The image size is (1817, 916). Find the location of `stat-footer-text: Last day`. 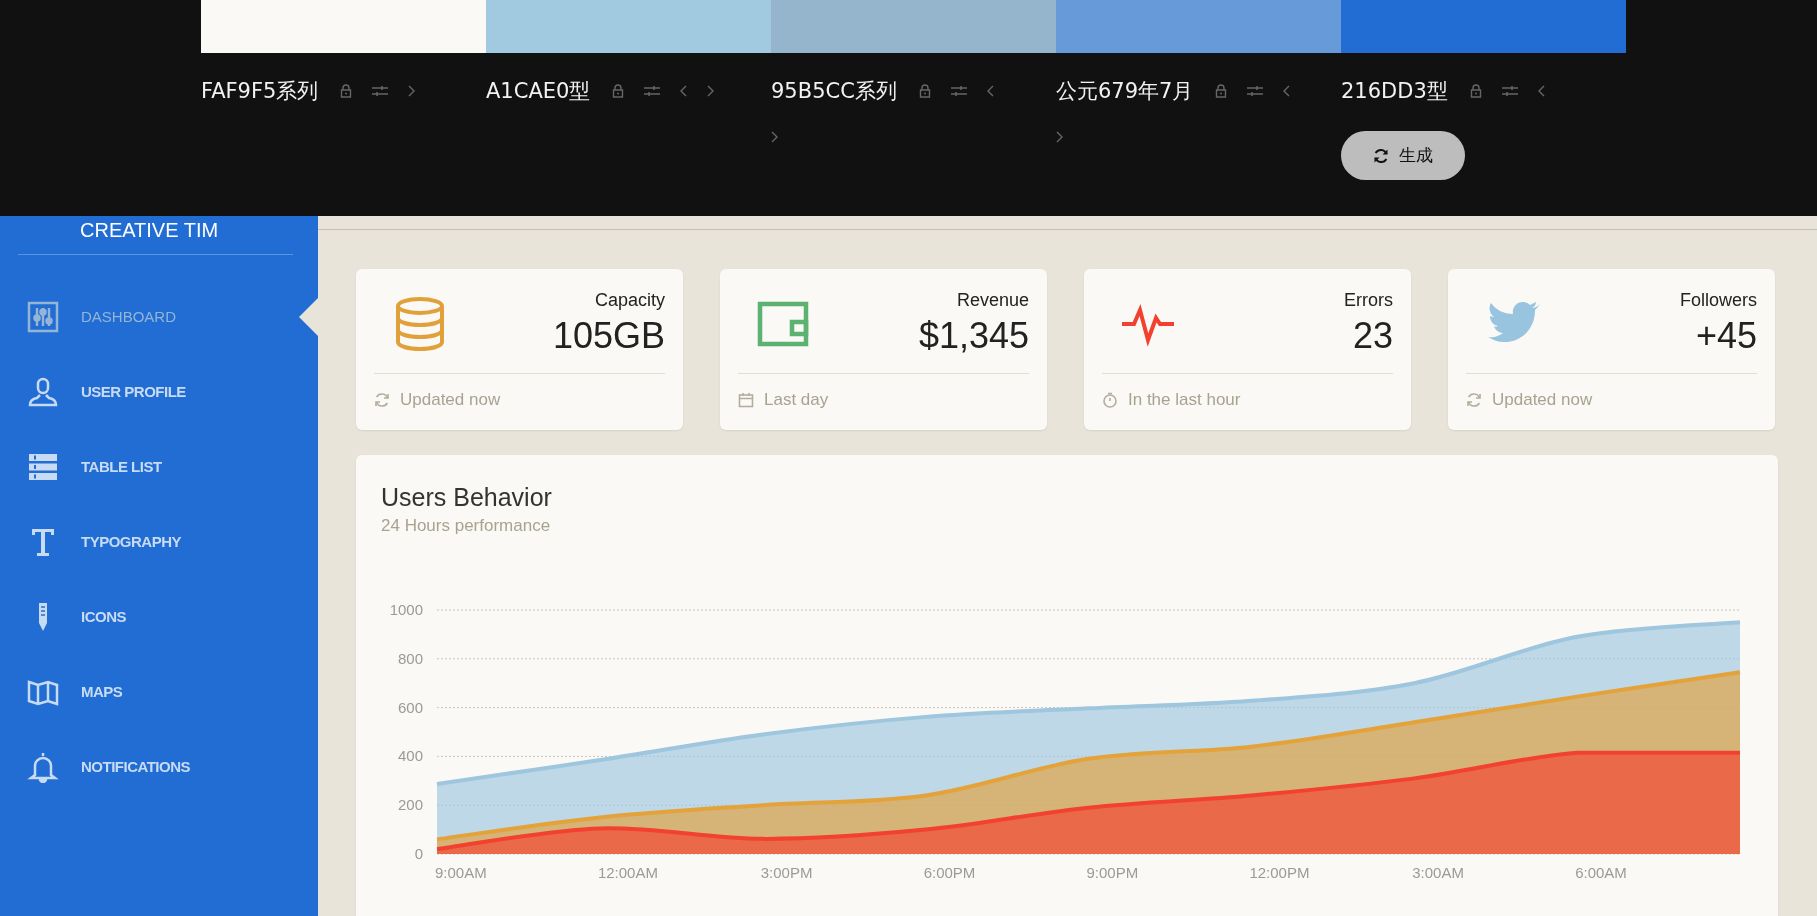

stat-footer-text: Last day is located at coordinates (796, 400).